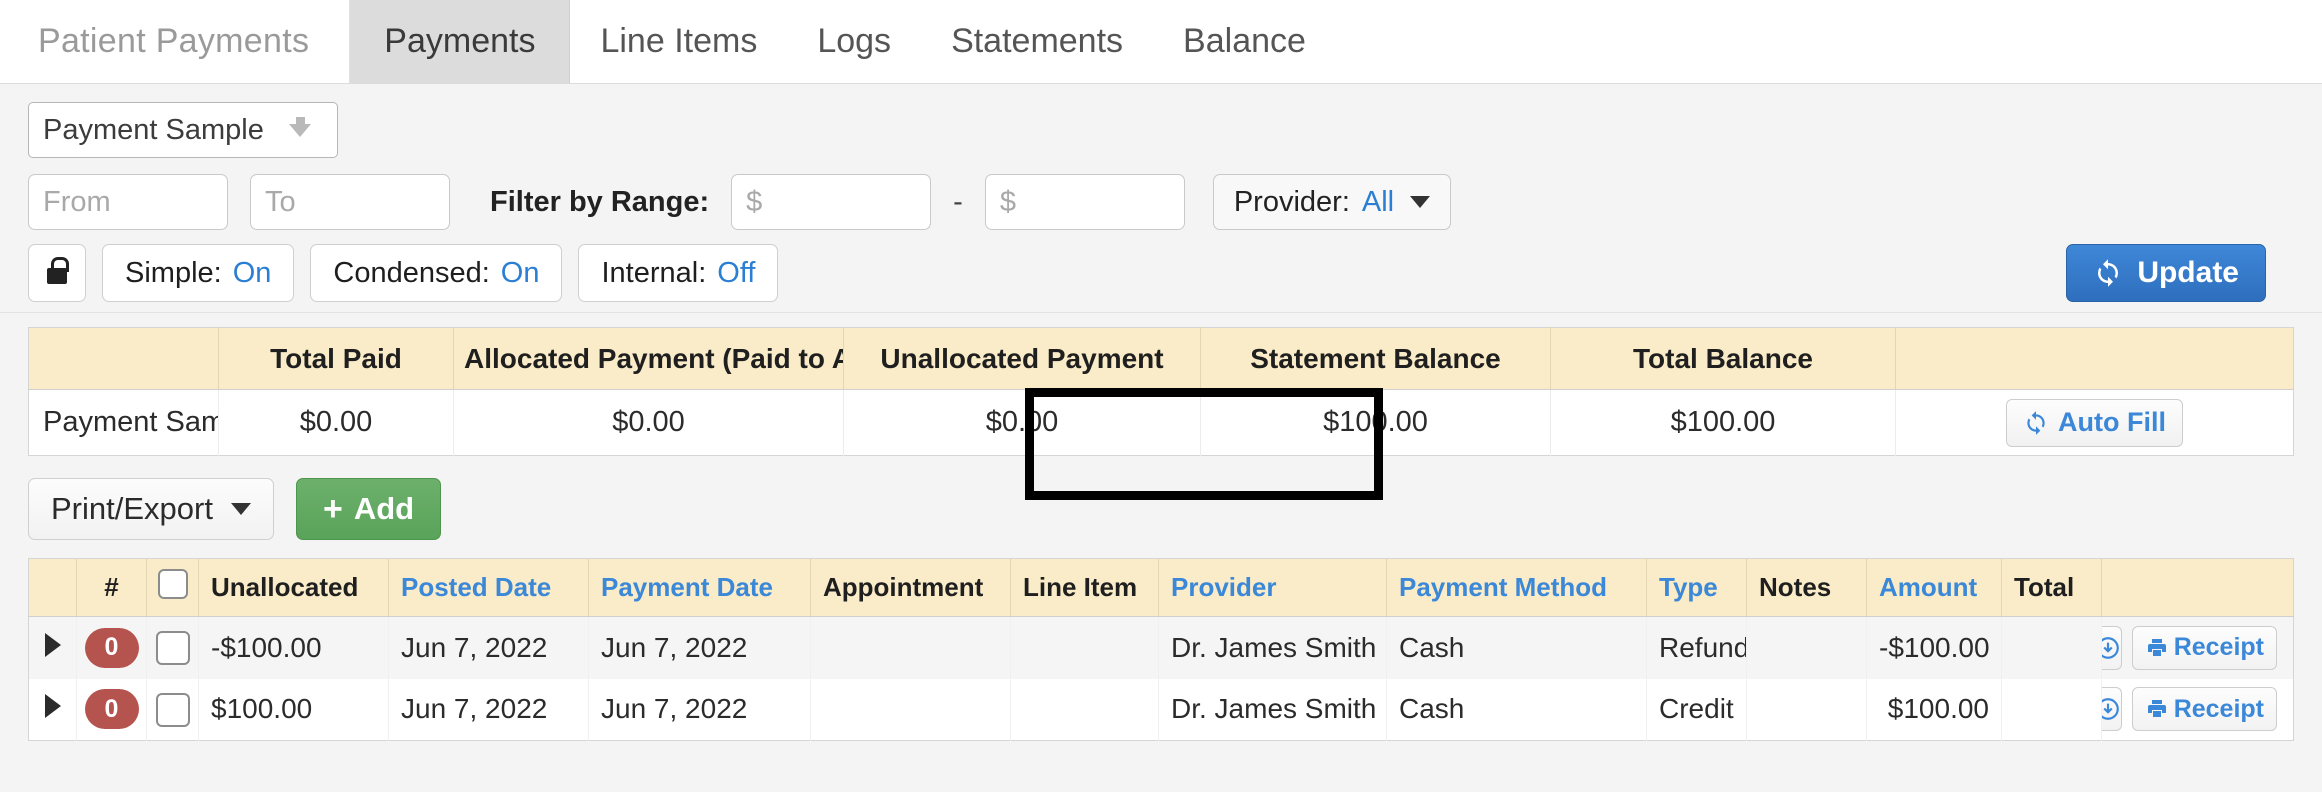 The width and height of the screenshot is (2322, 792). What do you see at coordinates (1723, 358) in the screenshot?
I see `summary-col-total-balance: Total Balance` at bounding box center [1723, 358].